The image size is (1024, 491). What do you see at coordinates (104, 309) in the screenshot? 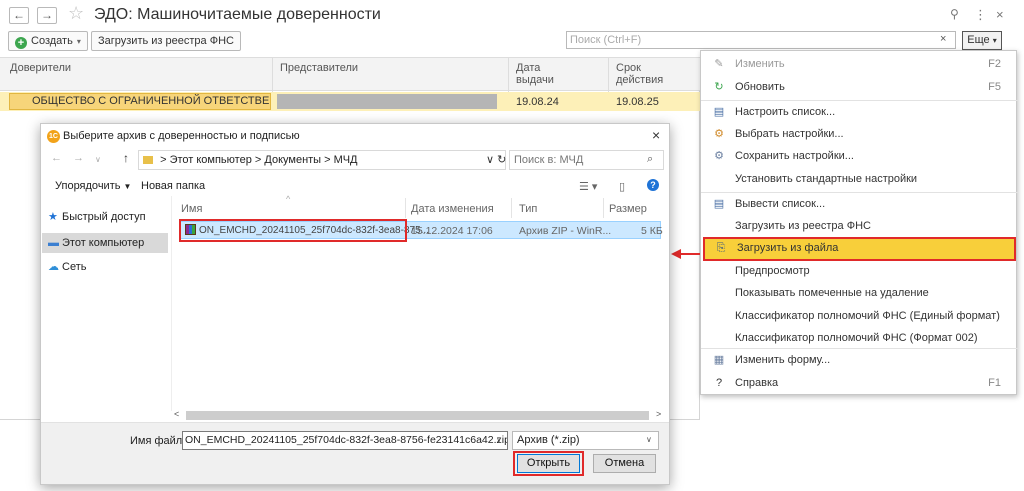
I see `navigation-pane: ★ Быстрый доступ ▬ Этот компьютер ☁ Сеть` at bounding box center [104, 309].